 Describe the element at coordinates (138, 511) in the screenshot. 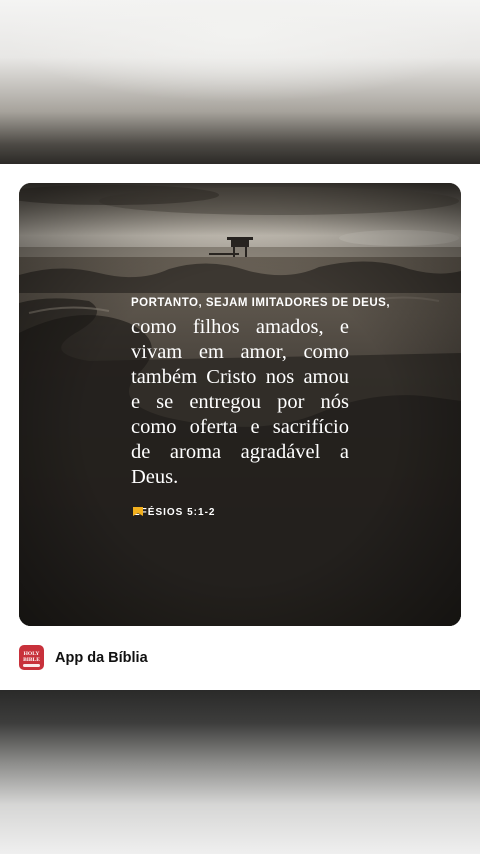

I see `bookmark-flag-icon` at that location.